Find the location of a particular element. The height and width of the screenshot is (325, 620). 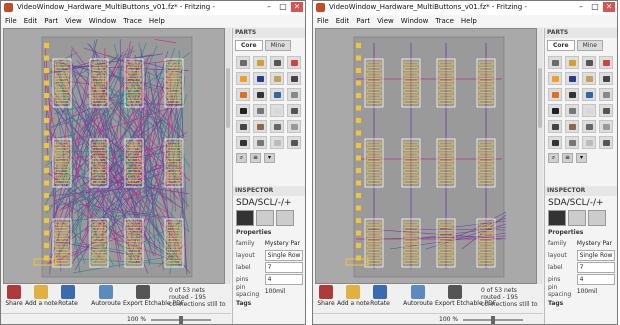

property-value: Single Row is located at coordinates (283, 255).